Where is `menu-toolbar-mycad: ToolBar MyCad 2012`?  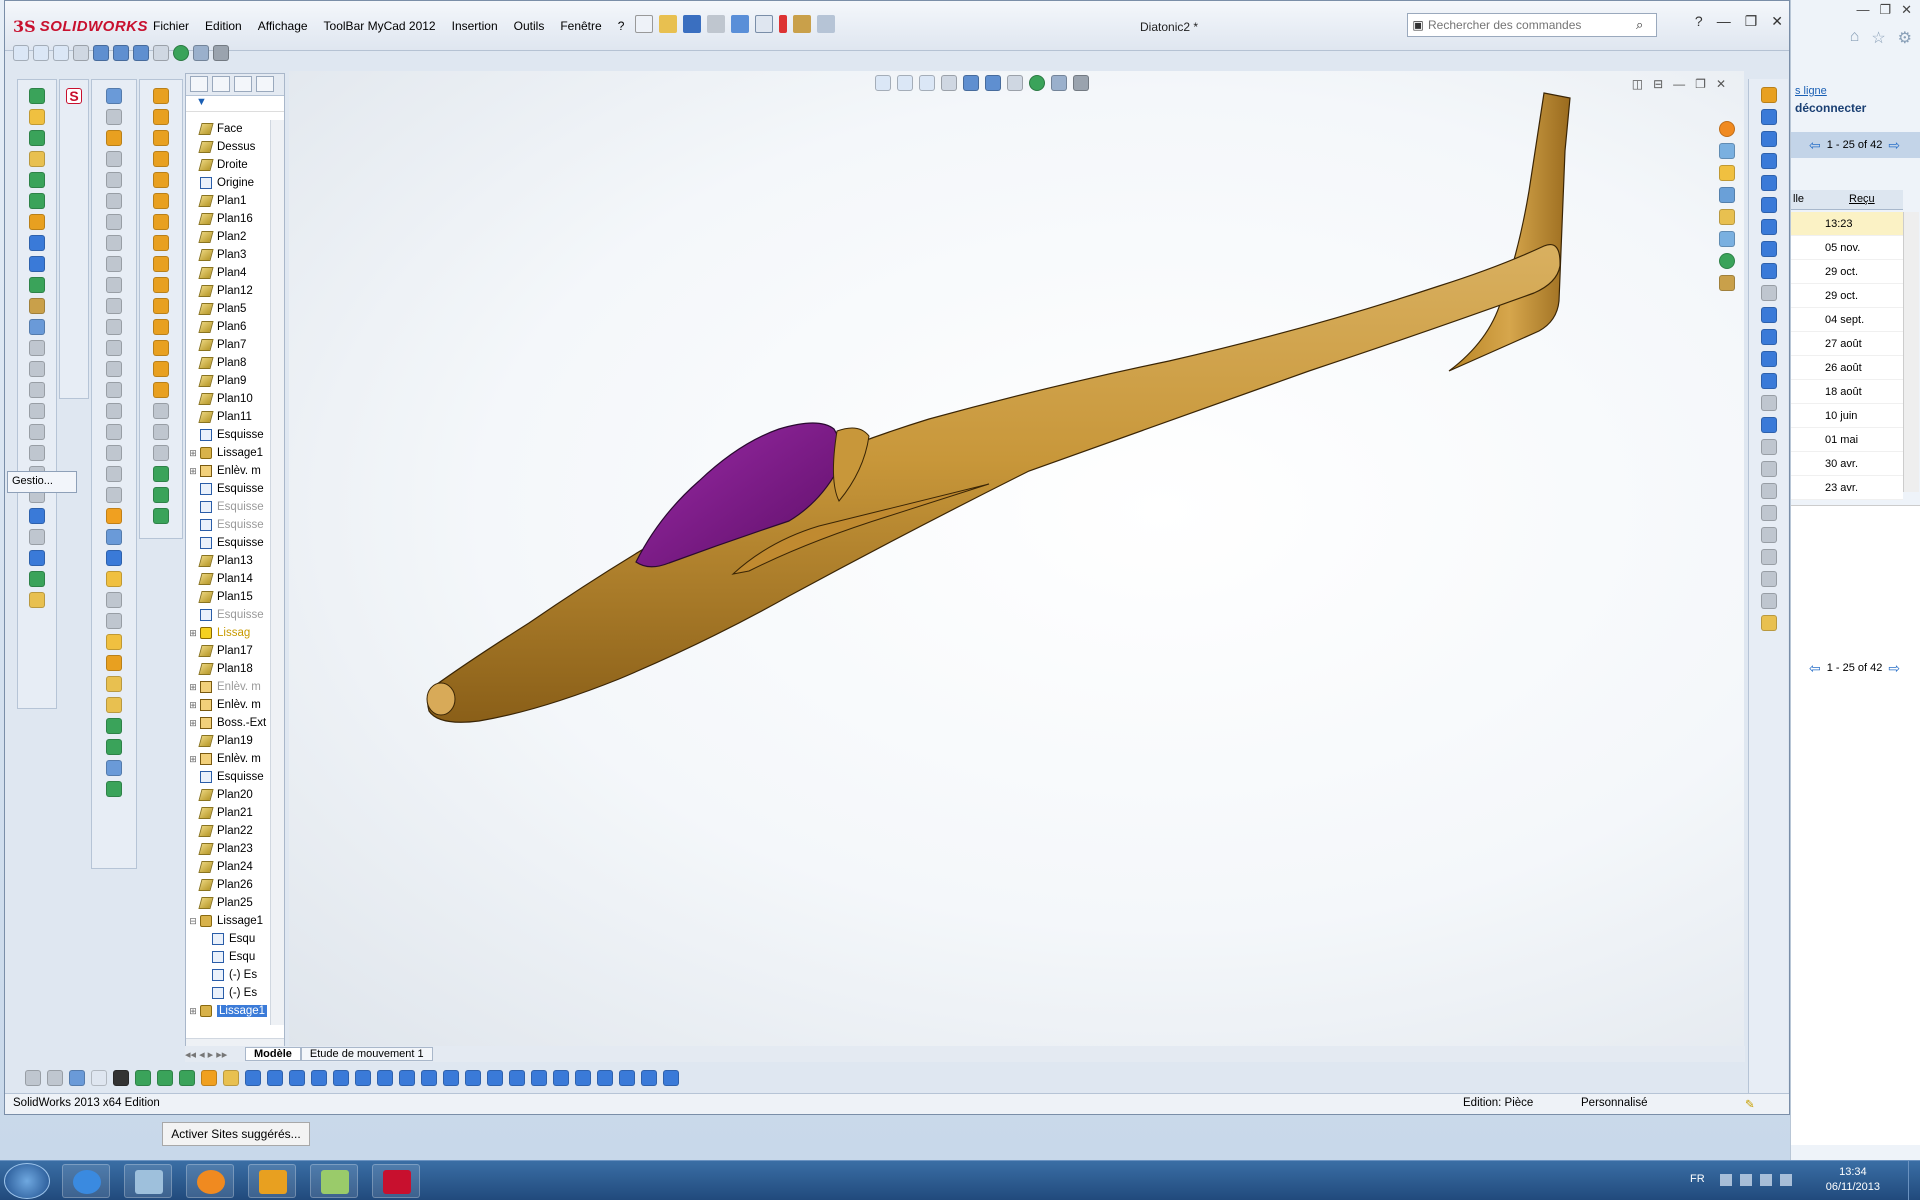 menu-toolbar-mycad: ToolBar MyCad 2012 is located at coordinates (380, 26).